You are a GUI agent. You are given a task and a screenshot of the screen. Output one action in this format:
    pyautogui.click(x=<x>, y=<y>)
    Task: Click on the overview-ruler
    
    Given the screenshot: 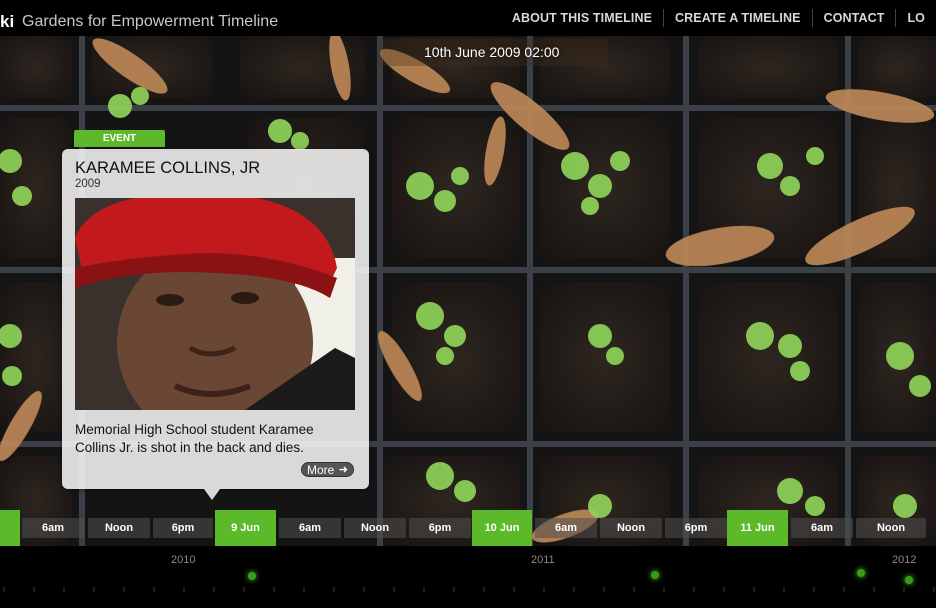 What is the action you would take?
    pyautogui.click(x=468, y=589)
    